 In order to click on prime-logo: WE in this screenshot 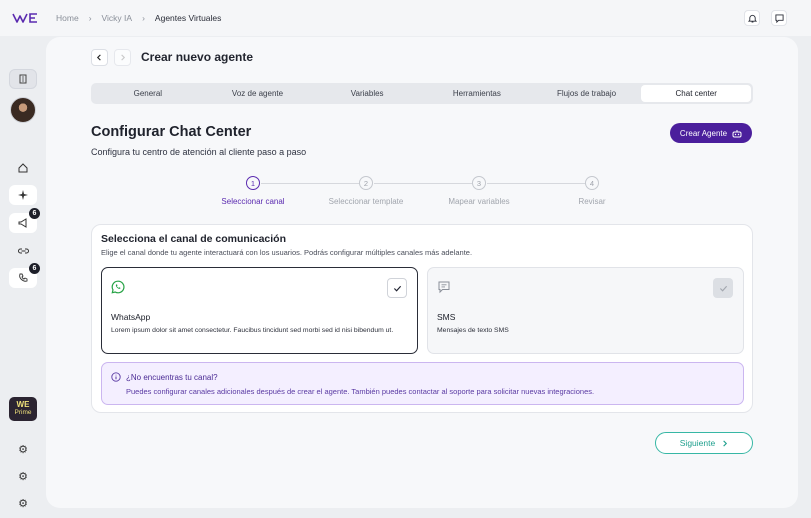, I will do `click(23, 404)`.